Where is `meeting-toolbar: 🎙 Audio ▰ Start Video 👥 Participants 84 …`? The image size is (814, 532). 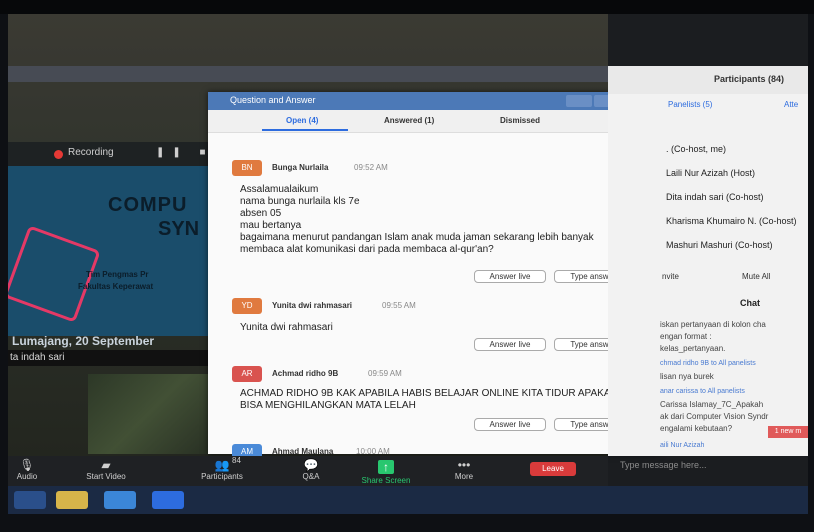 meeting-toolbar: 🎙 Audio ▰ Start Video 👥 Participants 84 … is located at coordinates (308, 471).